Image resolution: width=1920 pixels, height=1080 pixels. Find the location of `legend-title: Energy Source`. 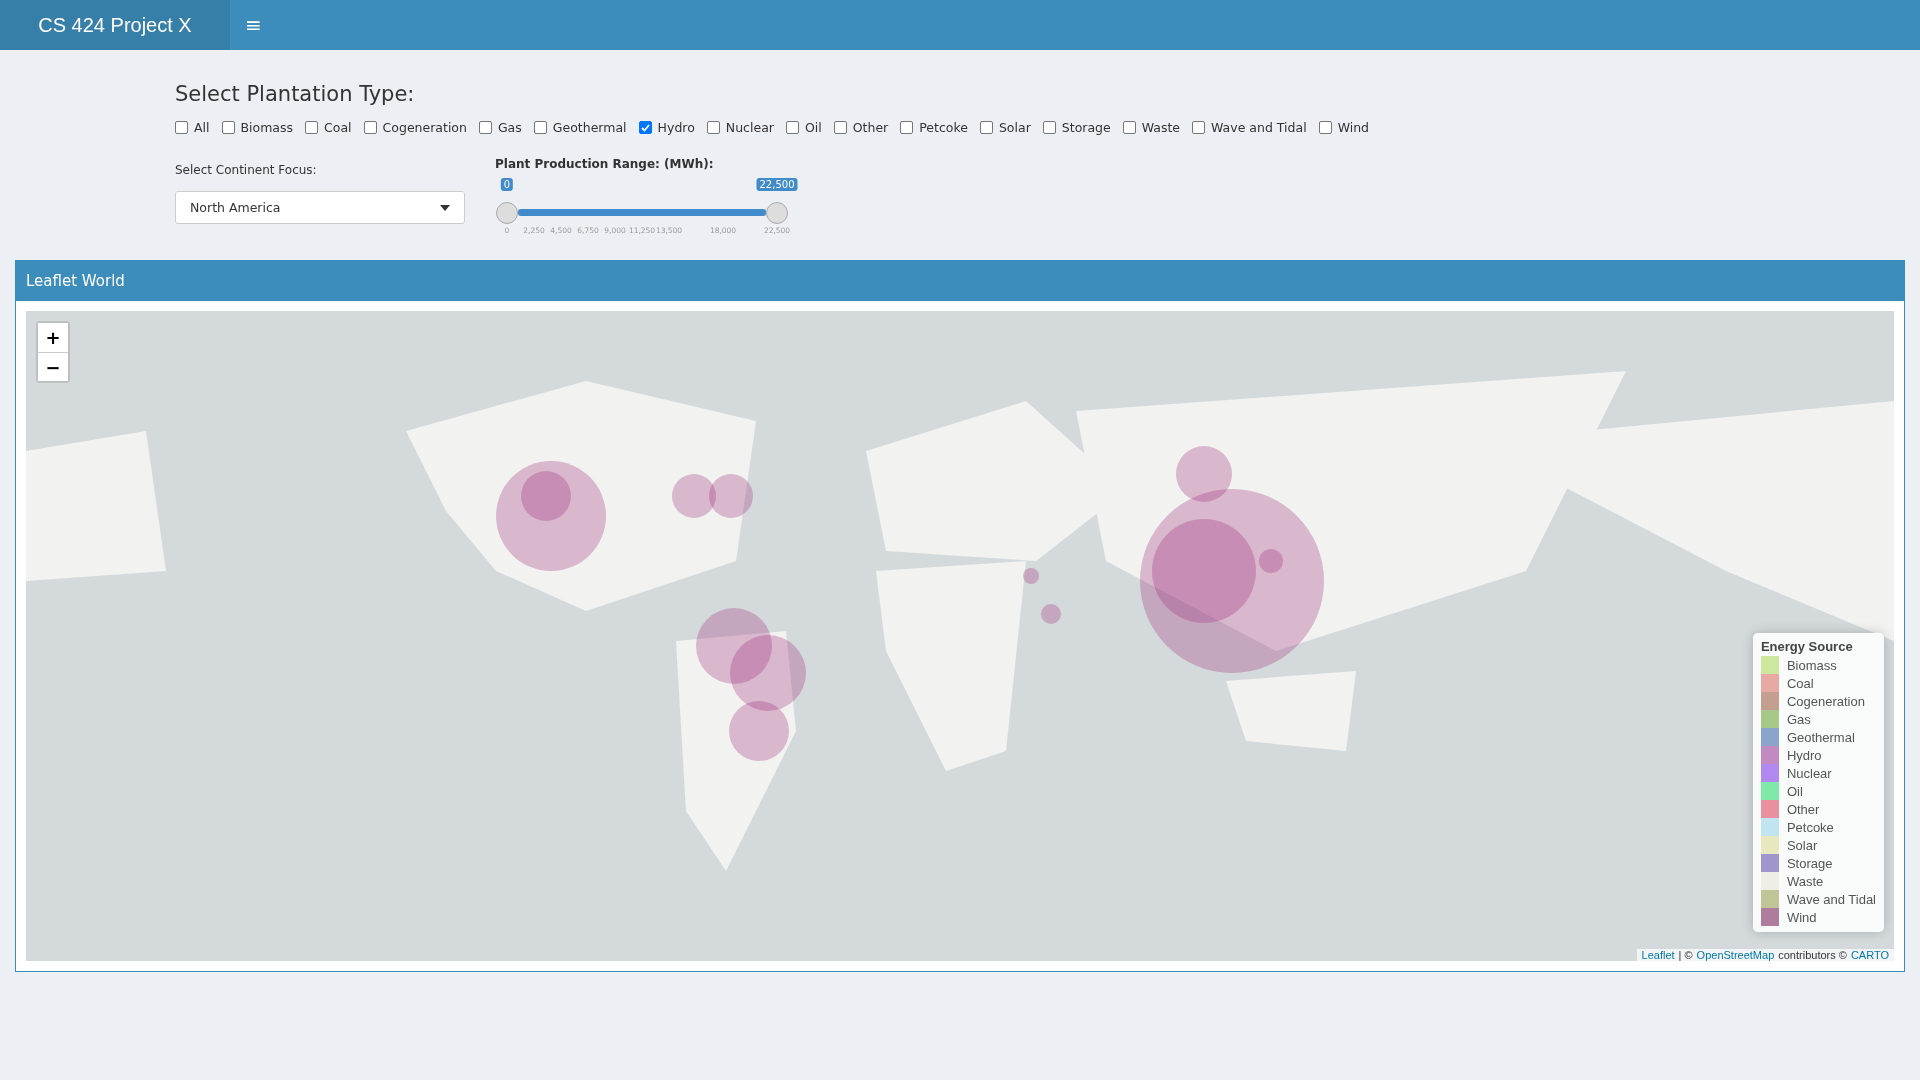

legend-title: Energy Source is located at coordinates (1807, 646).